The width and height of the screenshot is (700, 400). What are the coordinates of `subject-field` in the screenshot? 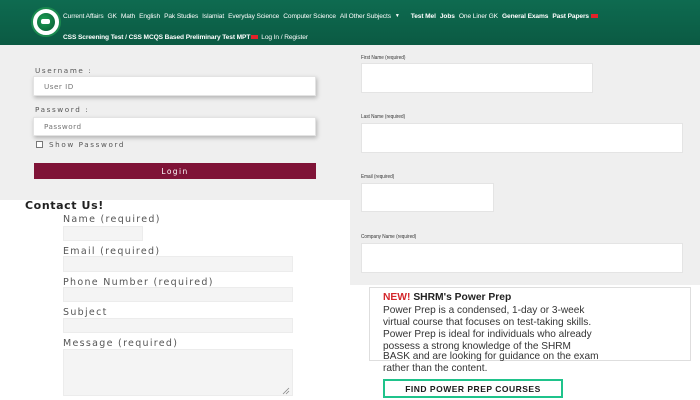 It's located at (178, 325).